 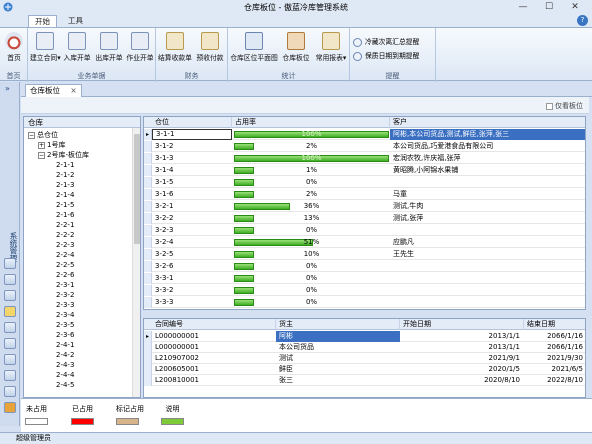 What do you see at coordinates (582, 20) in the screenshot?
I see `help-icon: ?` at bounding box center [582, 20].